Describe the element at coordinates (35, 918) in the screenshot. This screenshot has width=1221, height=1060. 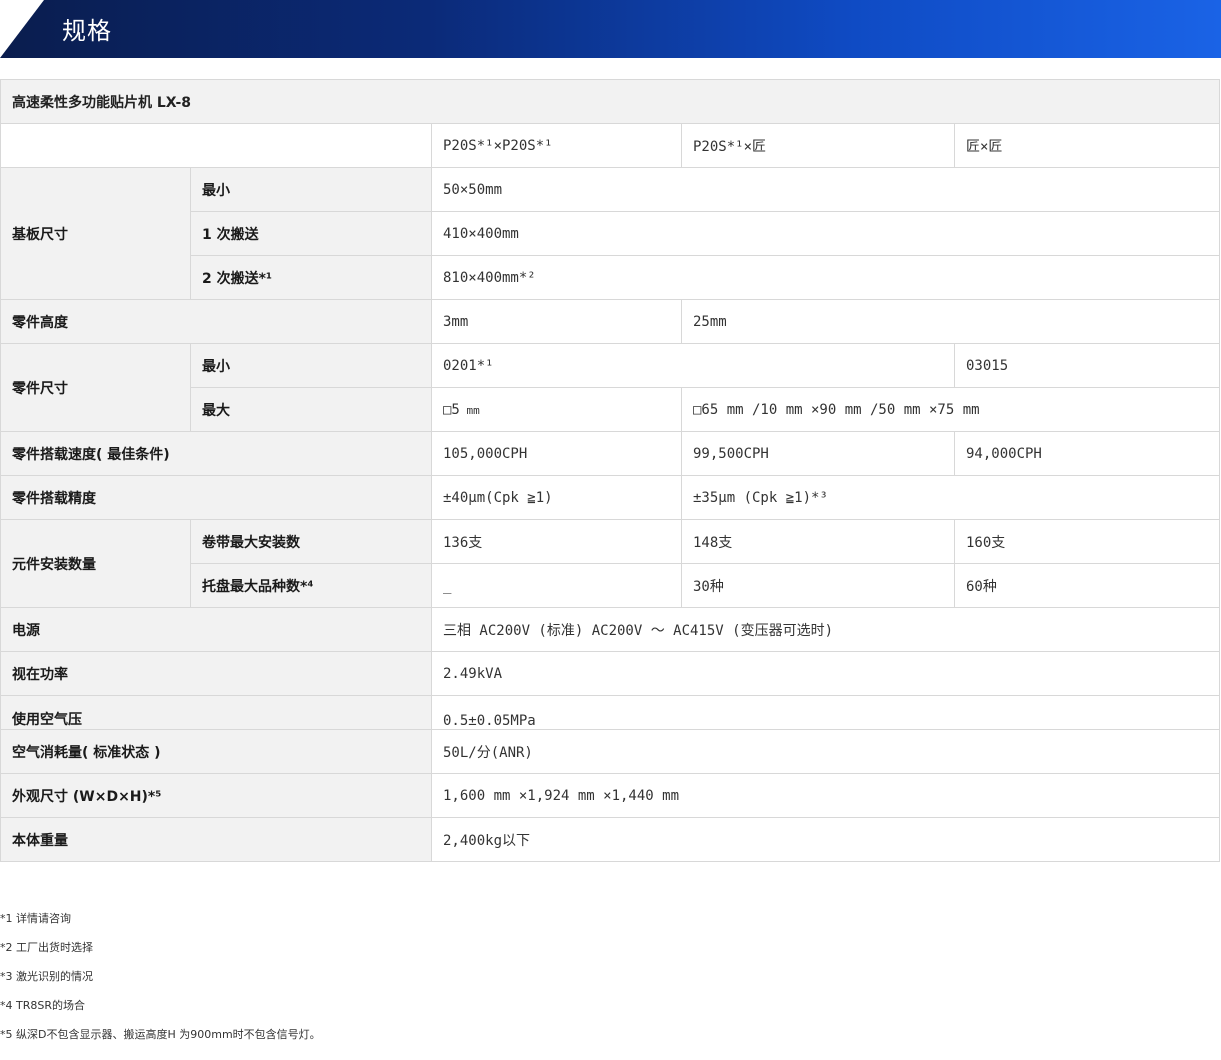
I see `footnote-1: *1 详情请咨询` at that location.